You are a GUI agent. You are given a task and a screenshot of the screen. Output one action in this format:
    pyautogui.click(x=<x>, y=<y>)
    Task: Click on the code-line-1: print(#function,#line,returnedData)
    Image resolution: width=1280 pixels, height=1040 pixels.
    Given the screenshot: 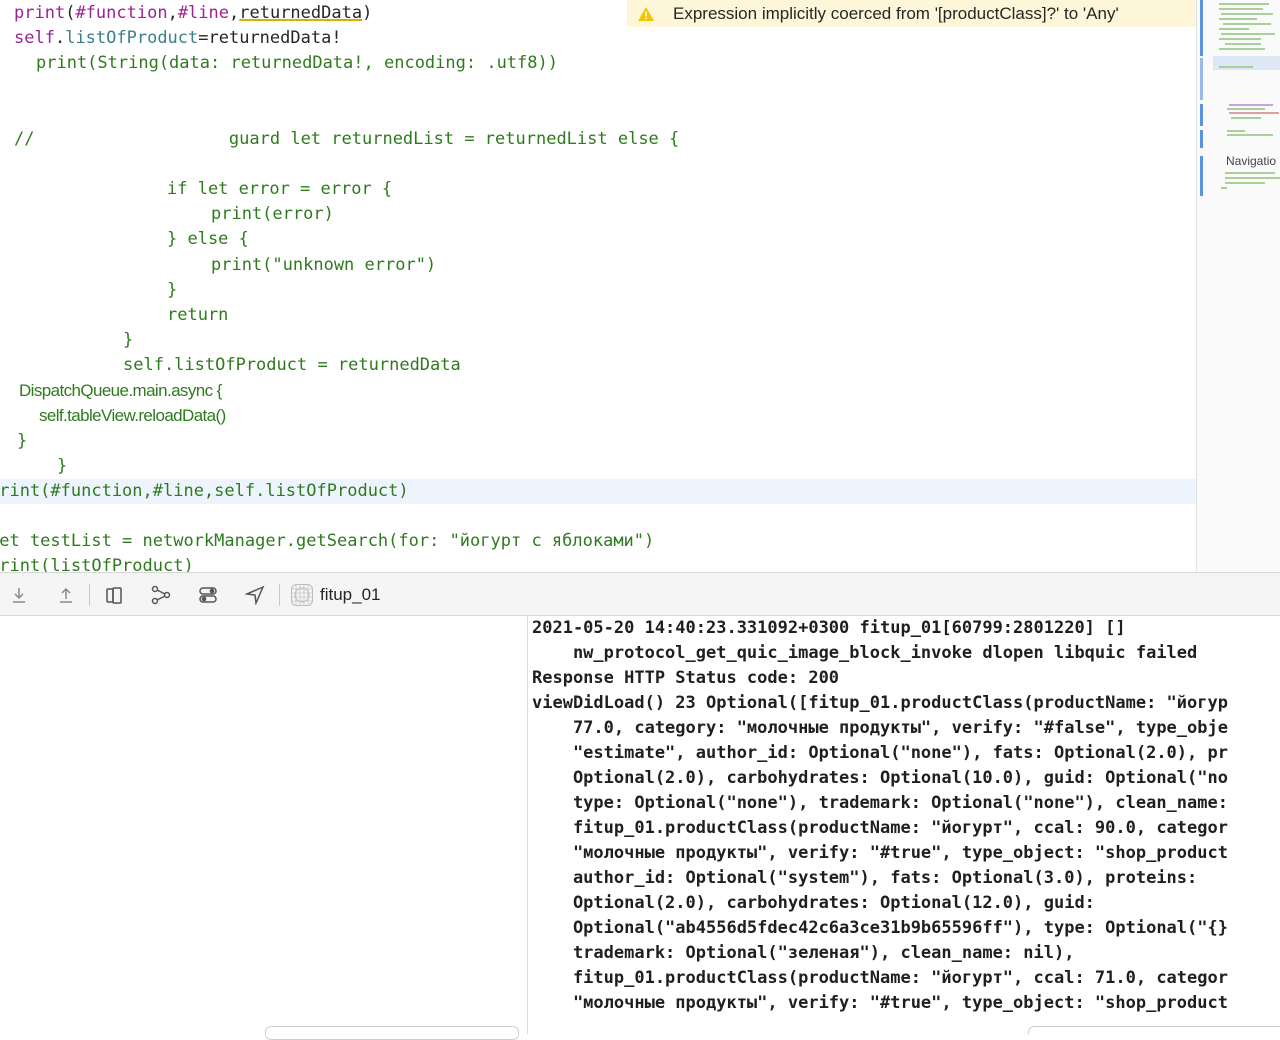 What is the action you would take?
    pyautogui.click(x=193, y=13)
    